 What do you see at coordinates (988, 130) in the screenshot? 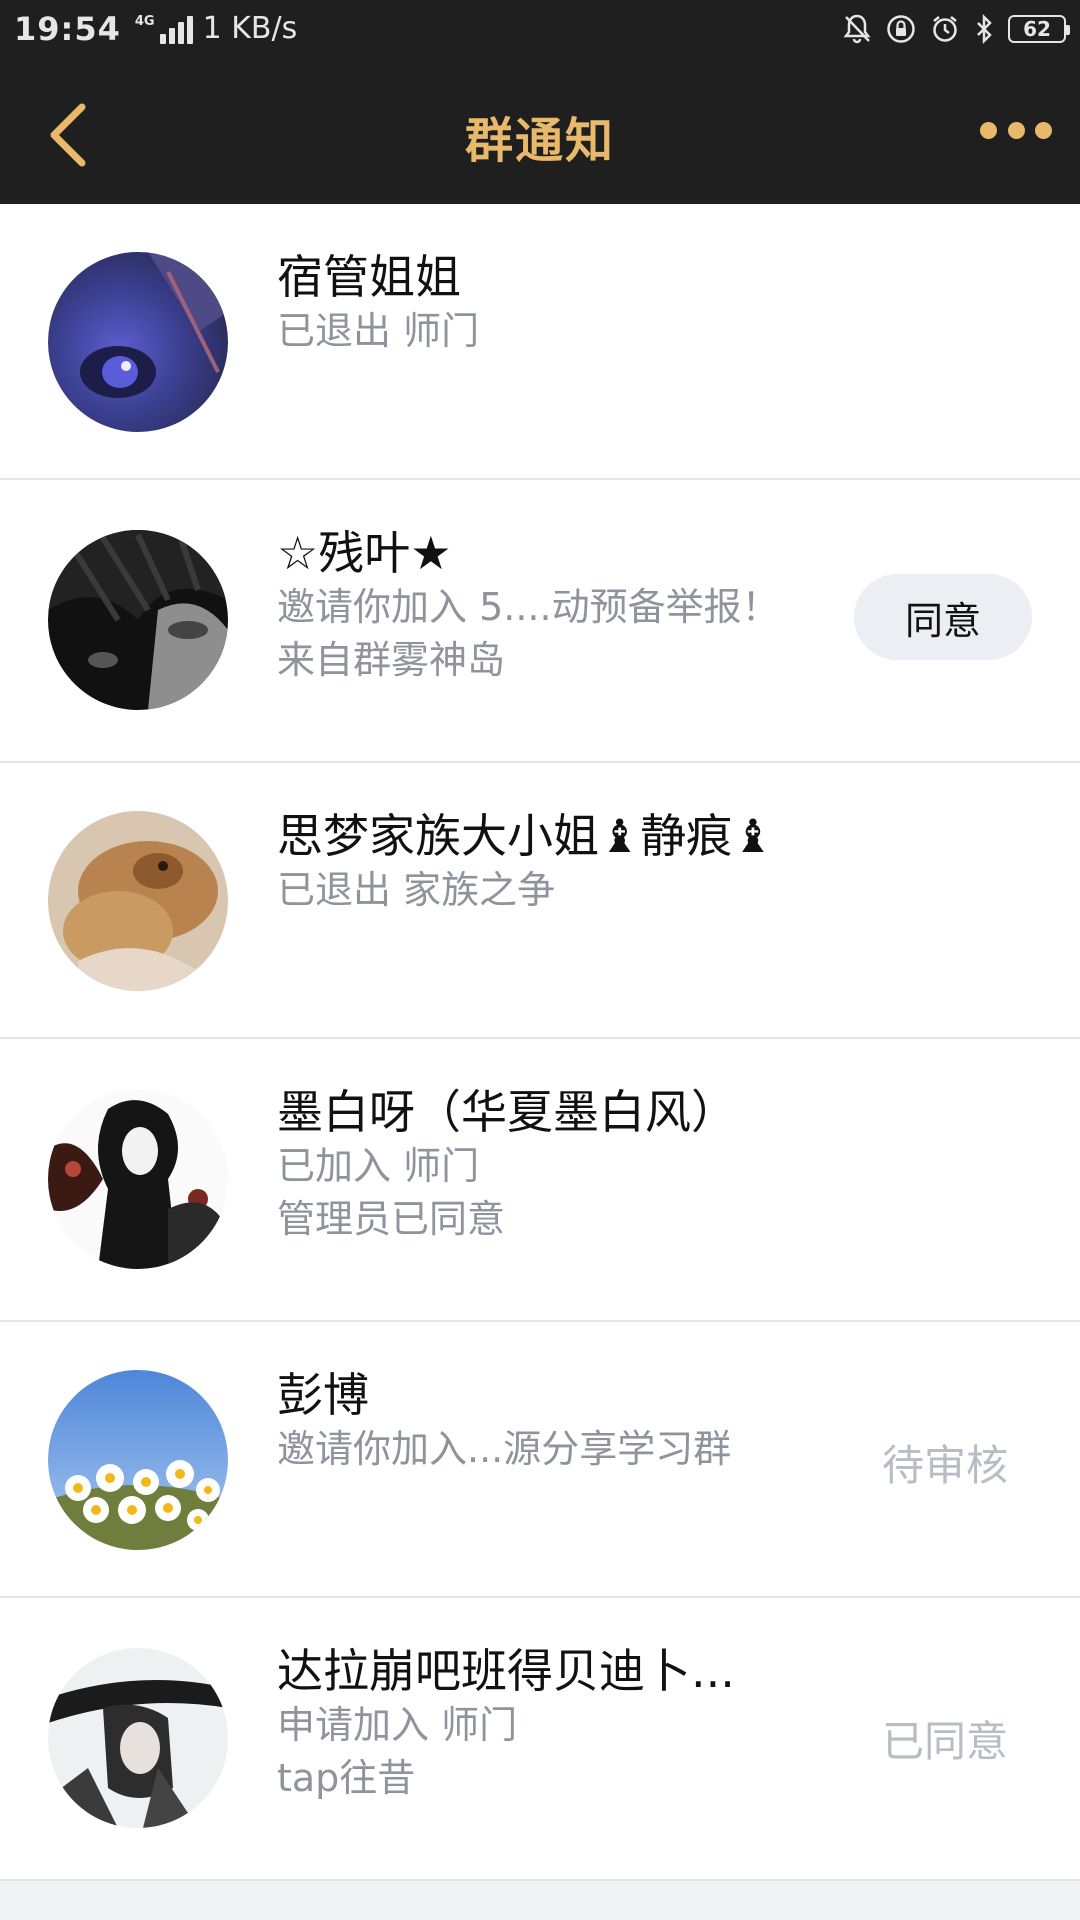
I see `more-dots-icon` at bounding box center [988, 130].